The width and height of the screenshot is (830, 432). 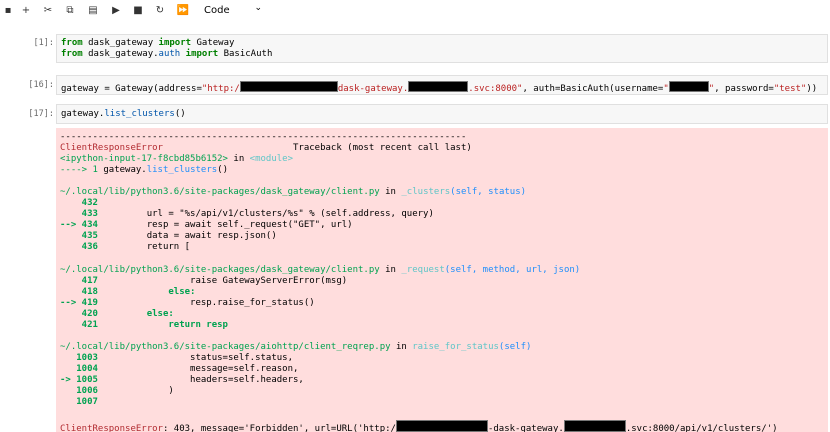 What do you see at coordinates (120, 43) in the screenshot?
I see `code-text: dask_gateway` at bounding box center [120, 43].